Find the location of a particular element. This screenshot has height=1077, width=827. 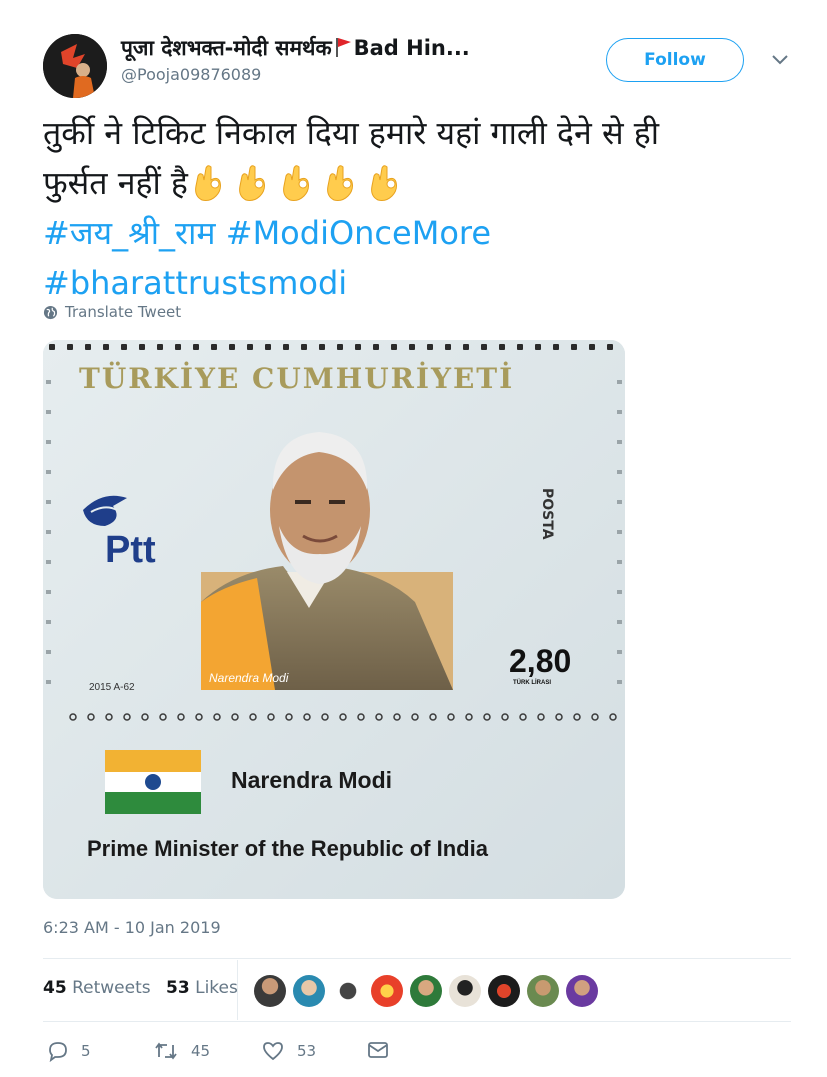

direct-message-button is located at coordinates (384, 1050).